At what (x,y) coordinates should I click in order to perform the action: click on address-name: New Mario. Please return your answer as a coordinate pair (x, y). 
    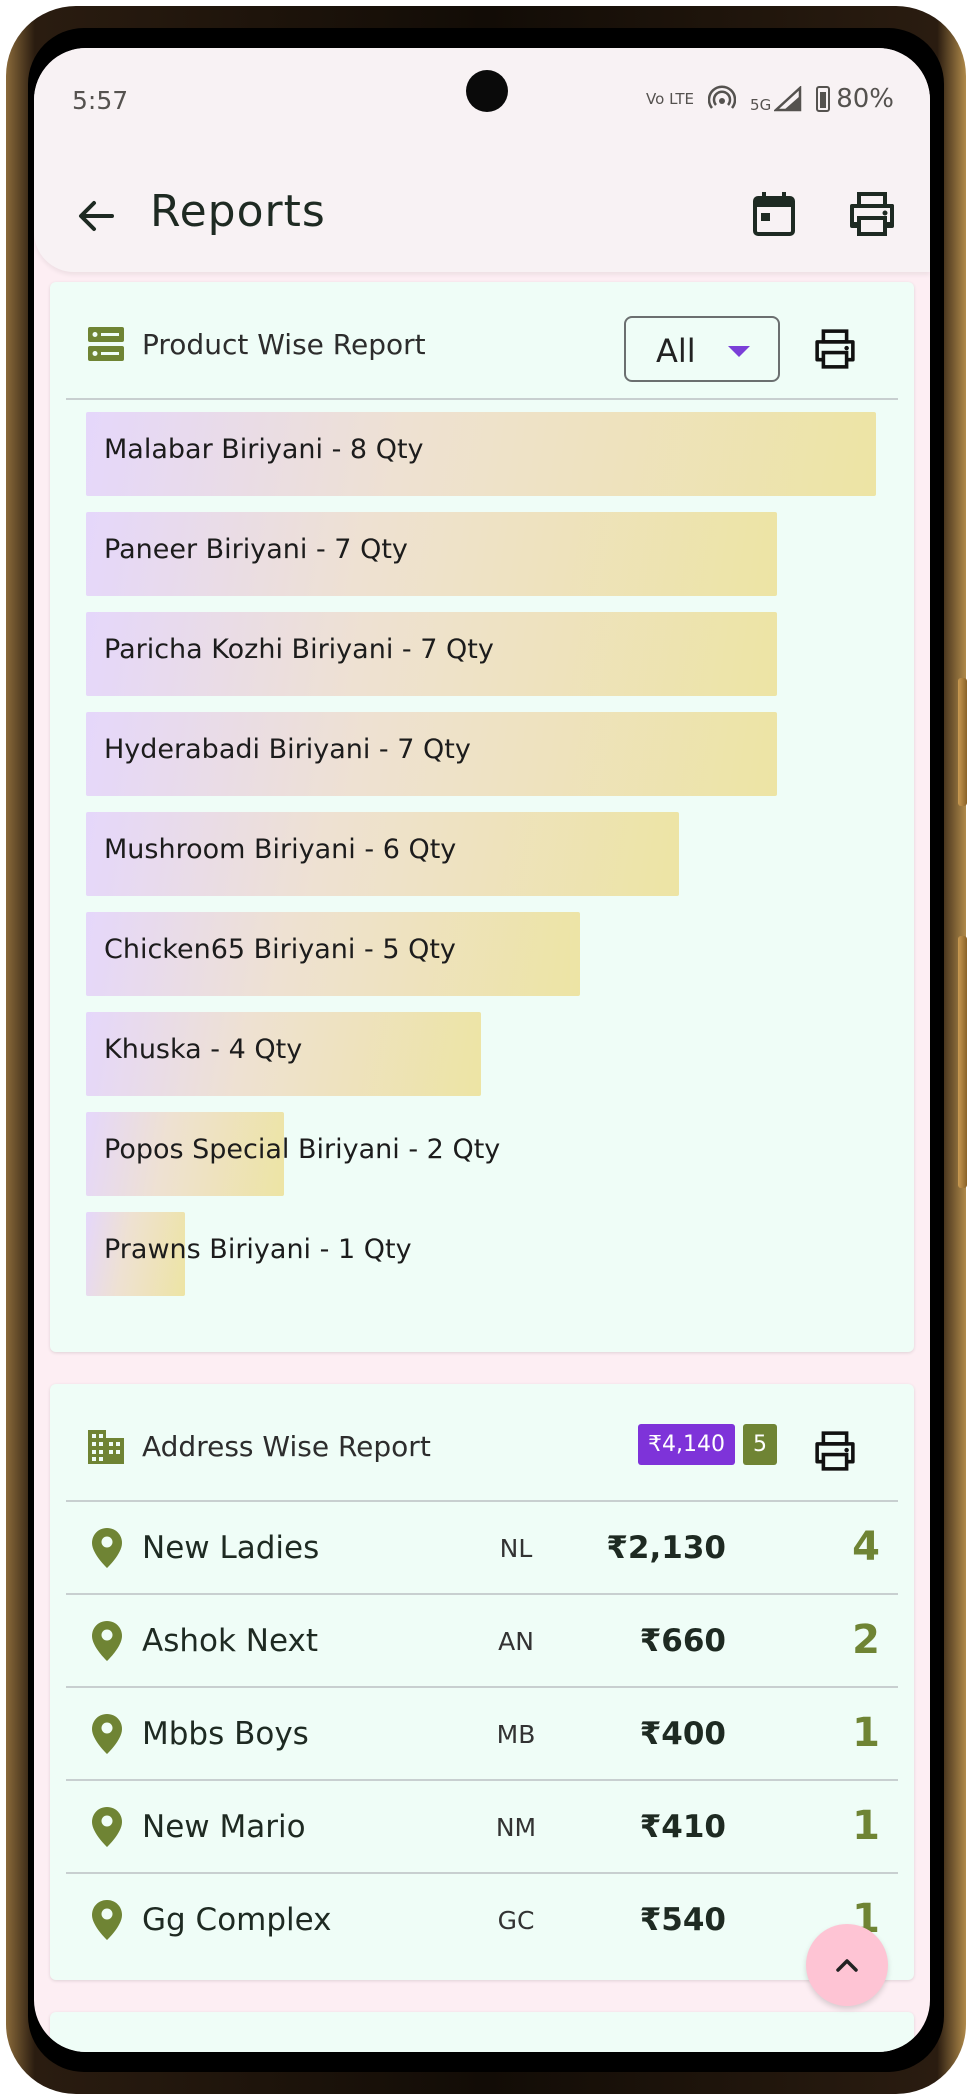
    Looking at the image, I should click on (224, 1827).